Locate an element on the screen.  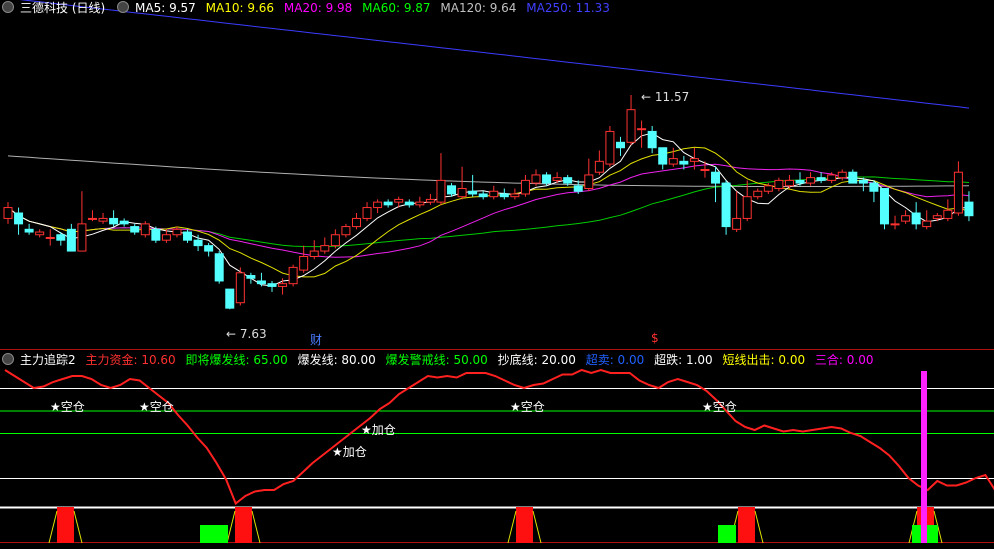
ma60-label: MA60: 9.87 is located at coordinates (396, 8).